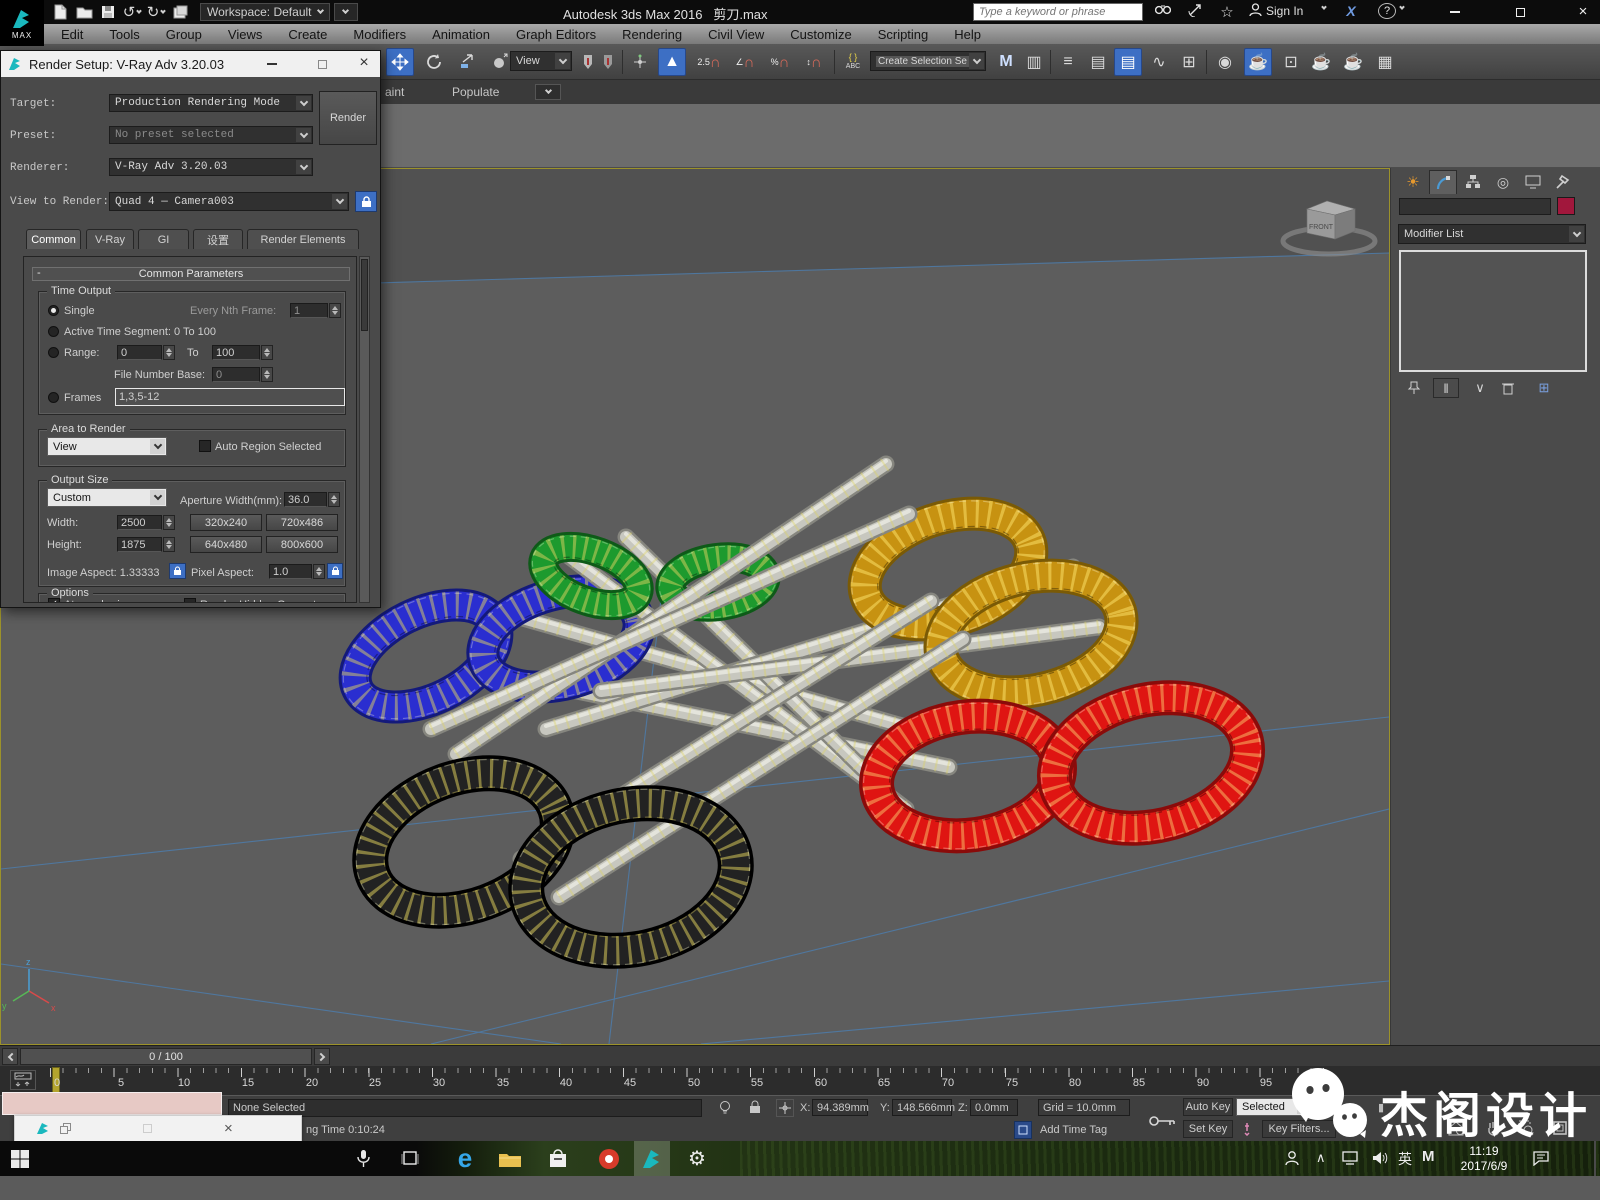 The height and width of the screenshot is (1200, 1600). What do you see at coordinates (322, 64) in the screenshot?
I see `dialog-maximize-button` at bounding box center [322, 64].